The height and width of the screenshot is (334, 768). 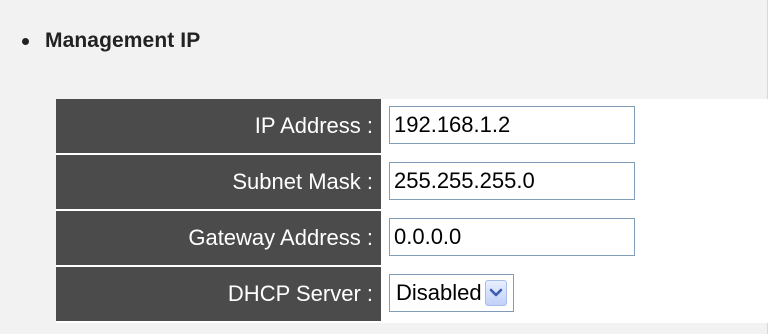 I want to click on dhcp-server-selected-value: Disabled, so click(x=439, y=292).